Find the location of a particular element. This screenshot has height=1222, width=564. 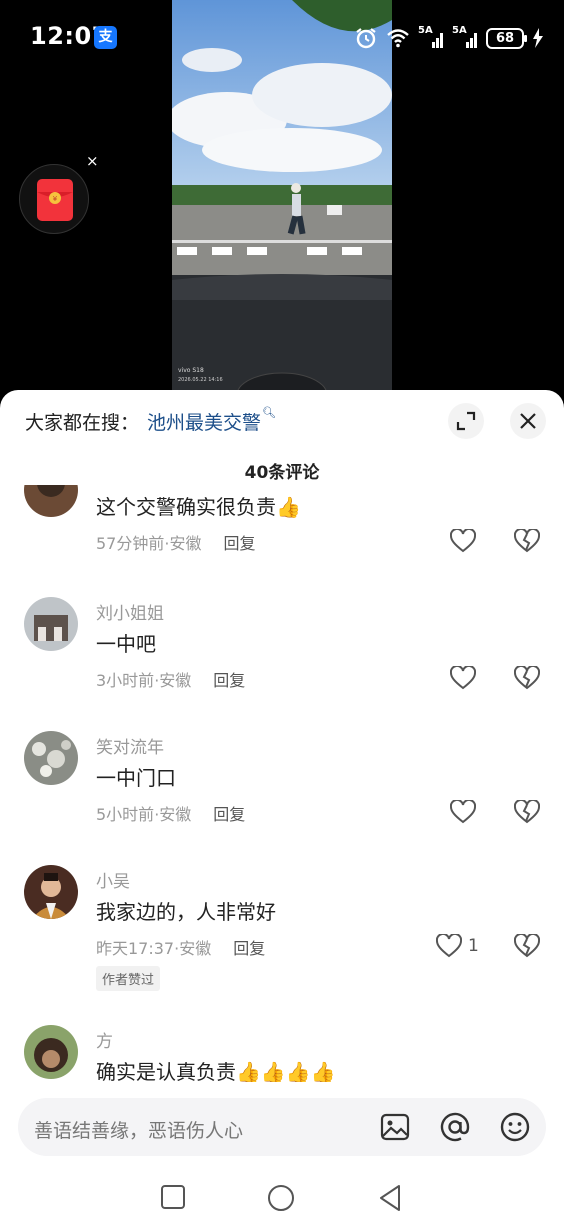

wifi-icon is located at coordinates (398, 38).